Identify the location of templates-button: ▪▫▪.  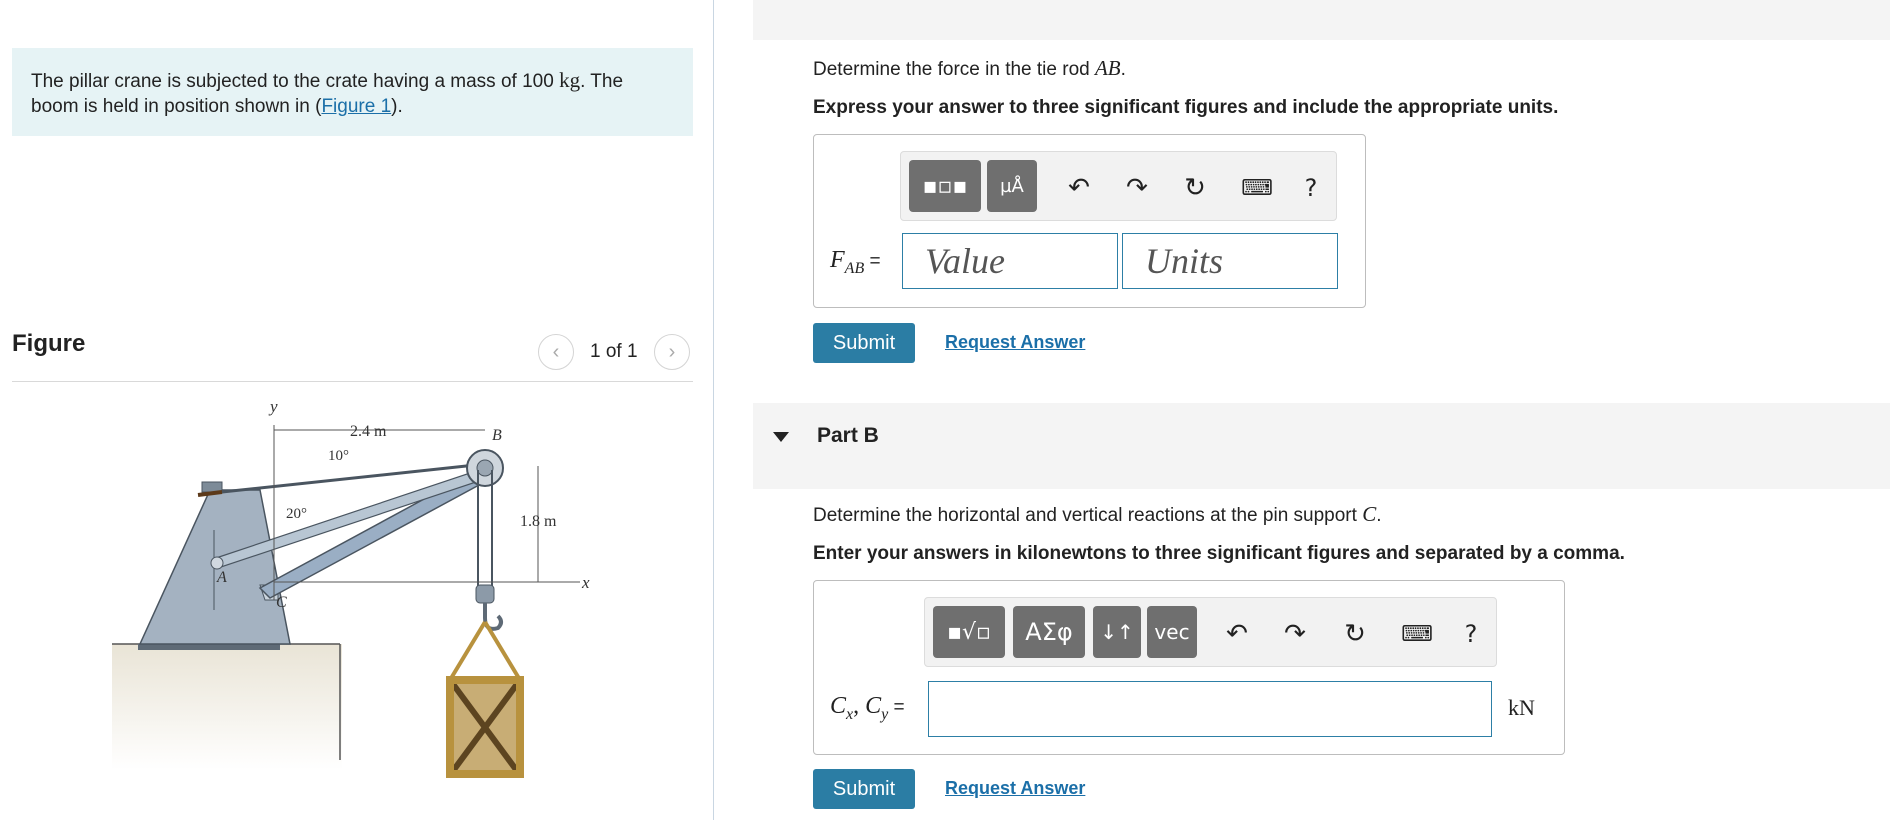
(945, 186).